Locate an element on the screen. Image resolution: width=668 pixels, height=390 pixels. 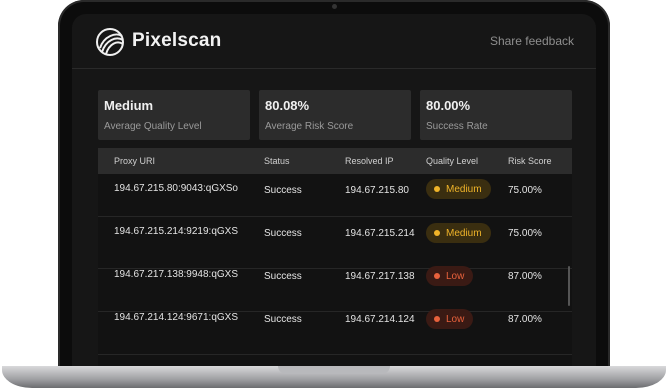
stat-card-risk: 80.08% Average Risk Score is located at coordinates (335, 115).